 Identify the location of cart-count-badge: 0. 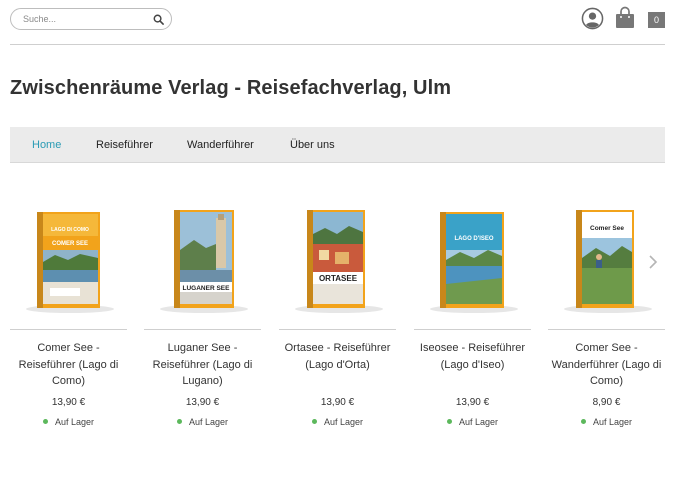
(656, 20).